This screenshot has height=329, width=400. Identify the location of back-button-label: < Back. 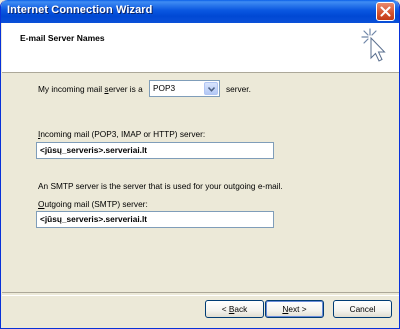
(235, 309).